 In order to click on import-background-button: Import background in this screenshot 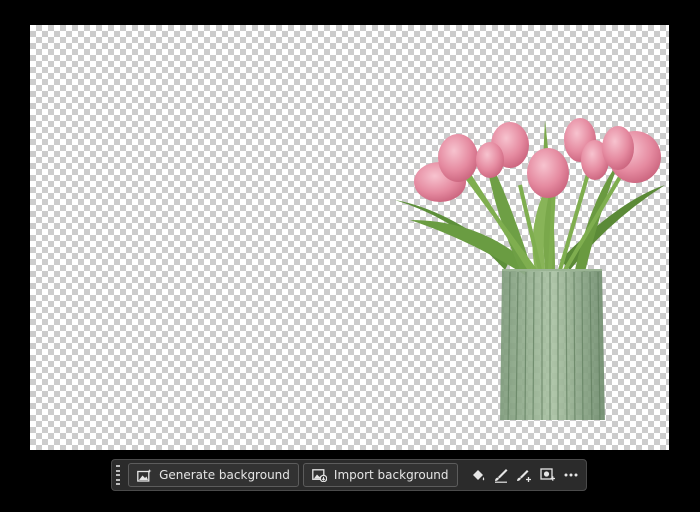, I will do `click(380, 475)`.